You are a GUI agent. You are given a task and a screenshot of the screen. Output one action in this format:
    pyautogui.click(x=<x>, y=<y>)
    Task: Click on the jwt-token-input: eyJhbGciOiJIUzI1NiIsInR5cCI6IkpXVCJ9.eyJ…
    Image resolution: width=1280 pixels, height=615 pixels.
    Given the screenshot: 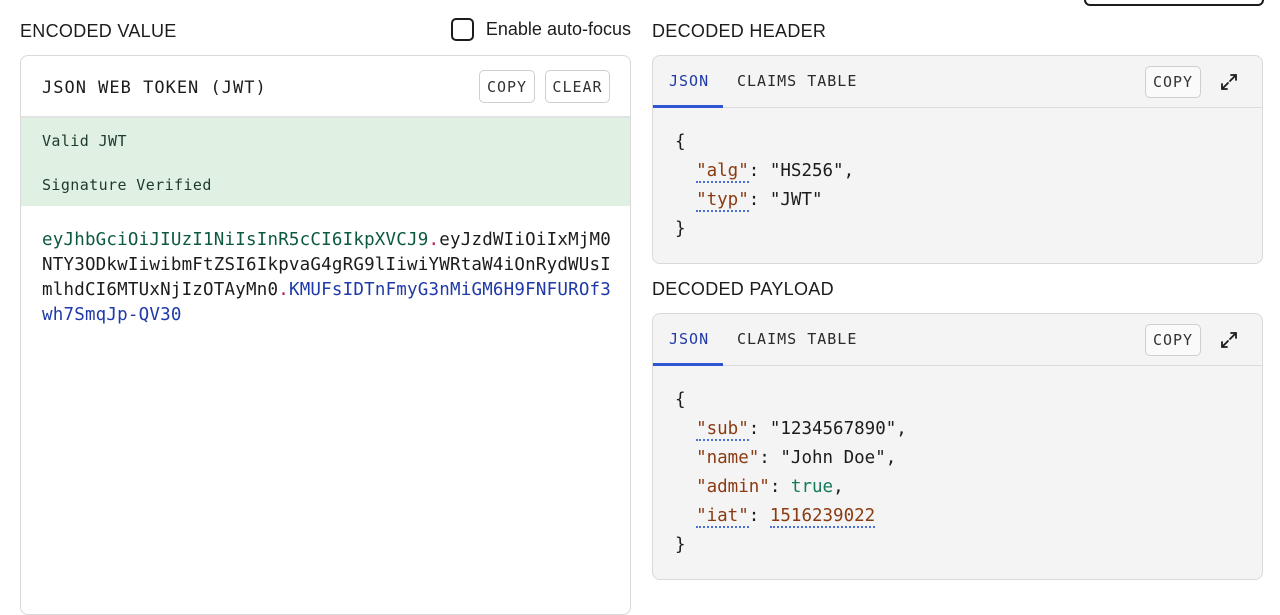 What is the action you would take?
    pyautogui.click(x=327, y=278)
    